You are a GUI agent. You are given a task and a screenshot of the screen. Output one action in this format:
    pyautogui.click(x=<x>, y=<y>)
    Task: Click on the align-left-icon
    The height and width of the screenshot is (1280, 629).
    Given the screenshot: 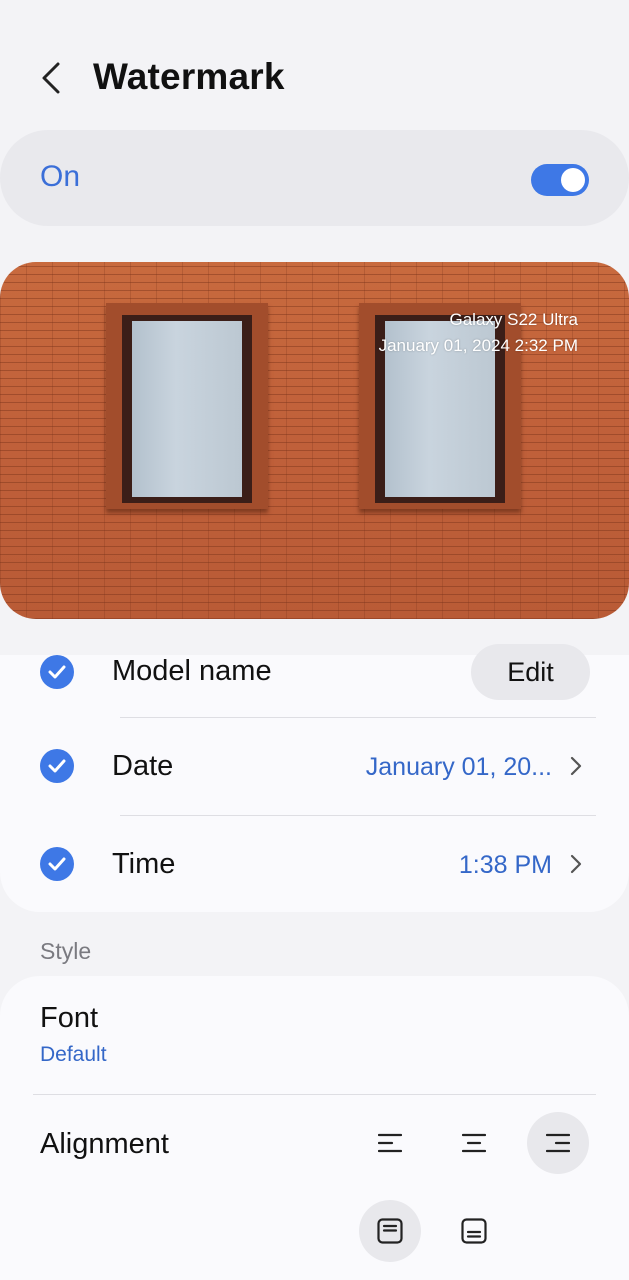 What is the action you would take?
    pyautogui.click(x=390, y=1143)
    